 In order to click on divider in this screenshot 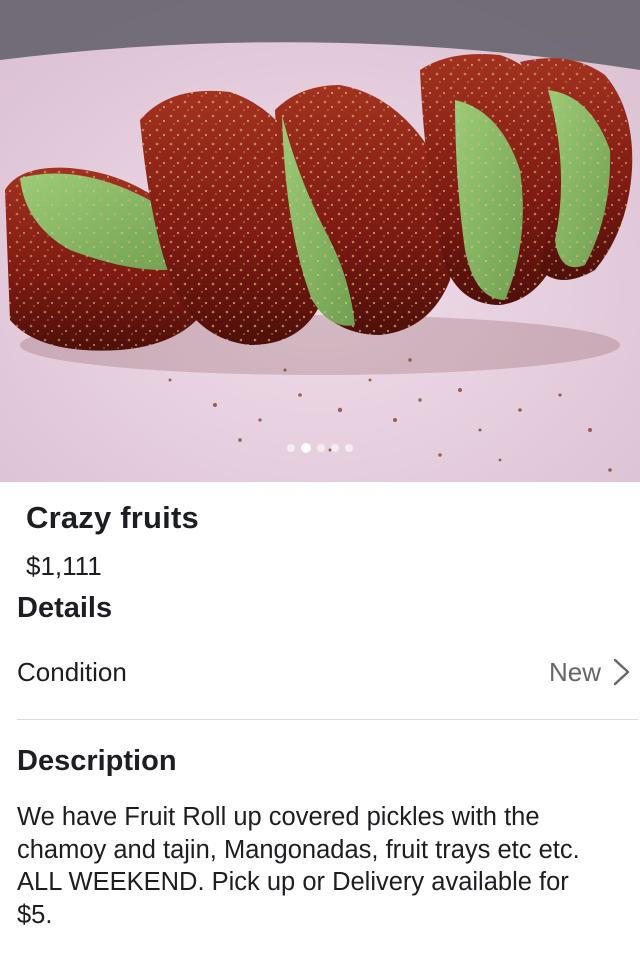, I will do `click(327, 719)`.